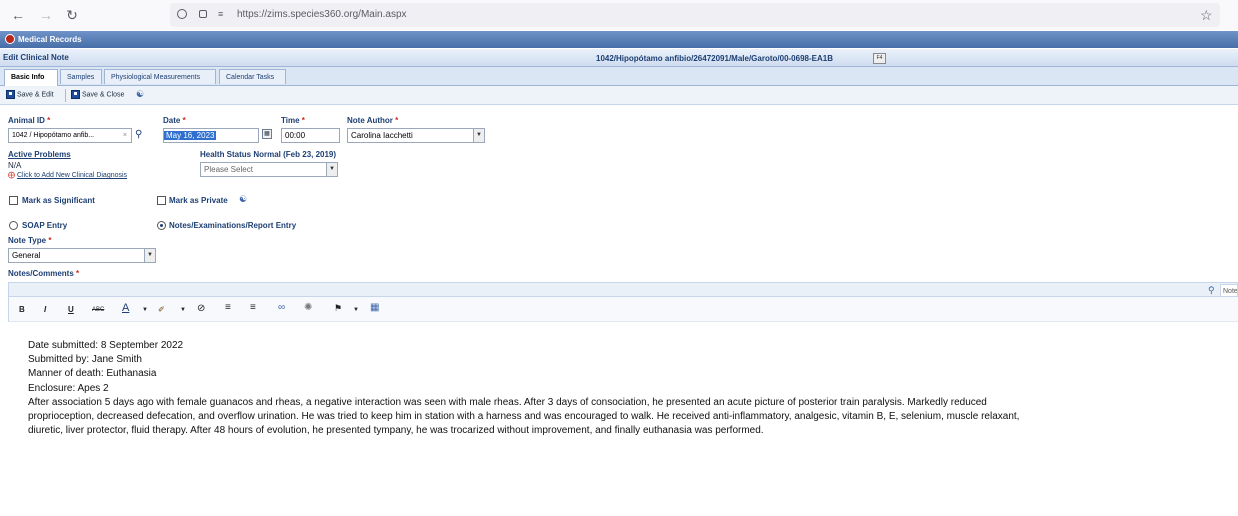 The image size is (1238, 516). What do you see at coordinates (46, 15) in the screenshot?
I see `forward-arrow-icon: →` at bounding box center [46, 15].